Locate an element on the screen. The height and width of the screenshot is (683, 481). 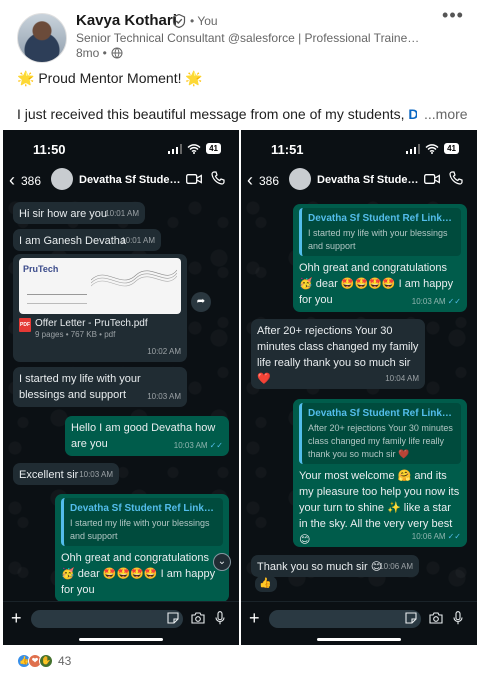
globe-icon is located at coordinates (117, 53).